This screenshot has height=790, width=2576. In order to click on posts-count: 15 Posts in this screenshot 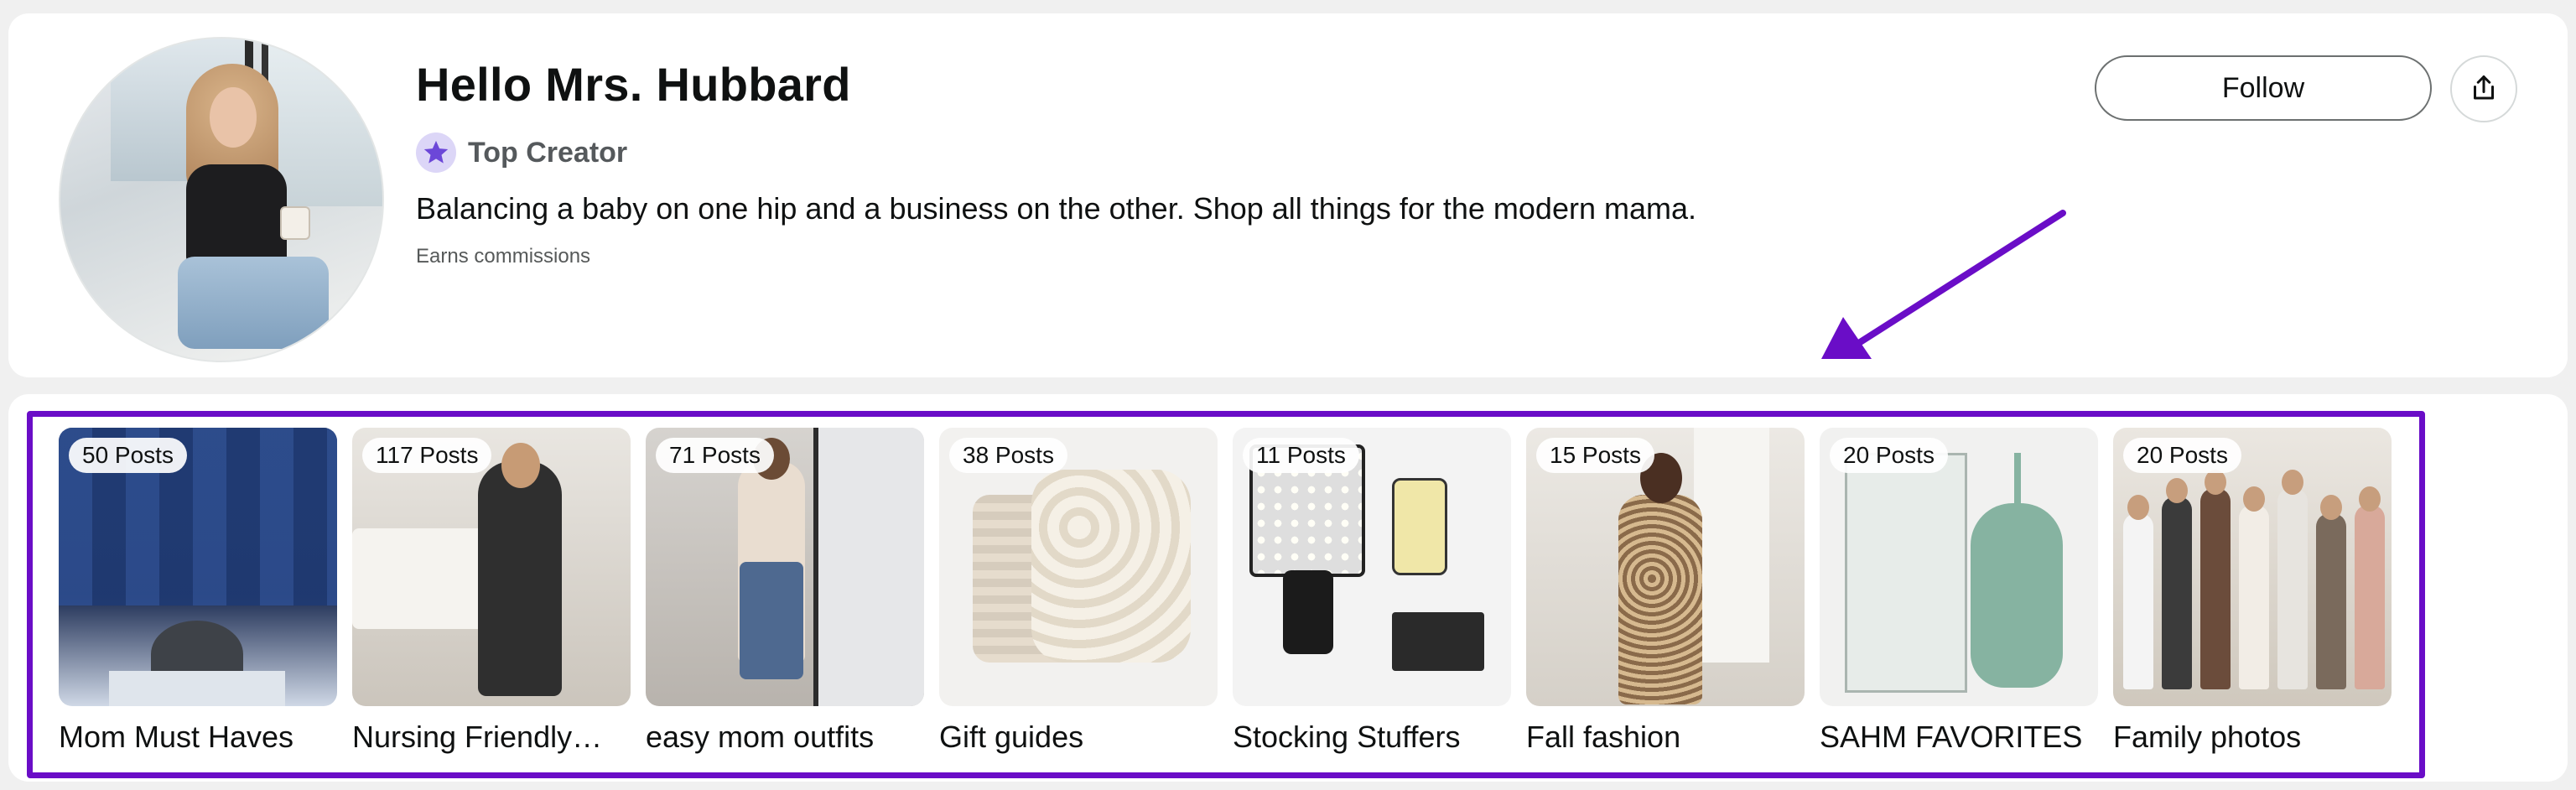, I will do `click(1595, 455)`.